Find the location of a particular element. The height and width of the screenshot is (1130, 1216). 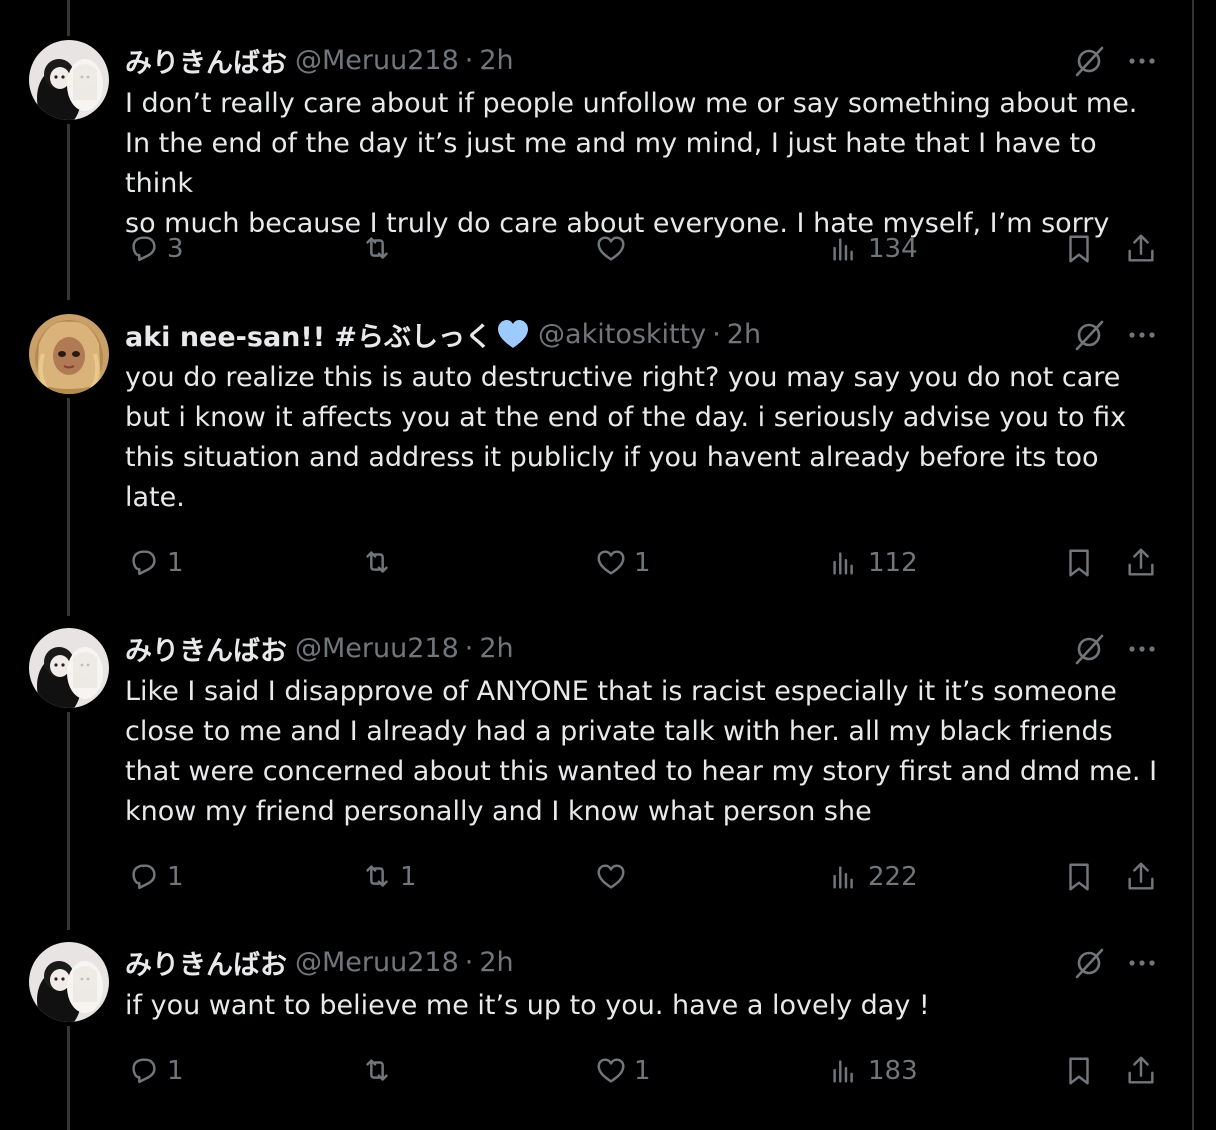

view-count: 112 is located at coordinates (893, 563).